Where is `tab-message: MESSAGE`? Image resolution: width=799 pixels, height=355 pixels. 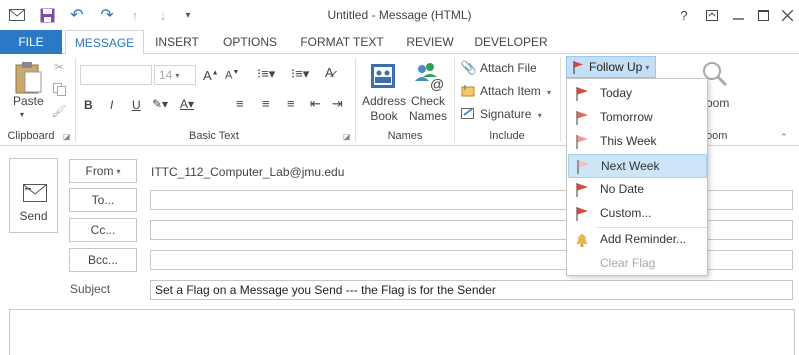 tab-message: MESSAGE is located at coordinates (104, 42).